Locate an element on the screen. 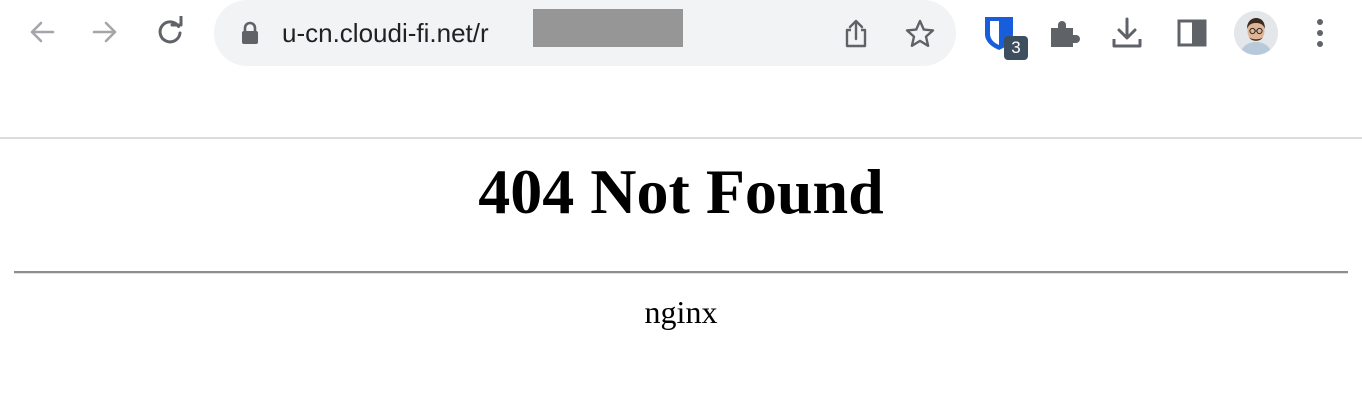  share-icon is located at coordinates (856, 33).